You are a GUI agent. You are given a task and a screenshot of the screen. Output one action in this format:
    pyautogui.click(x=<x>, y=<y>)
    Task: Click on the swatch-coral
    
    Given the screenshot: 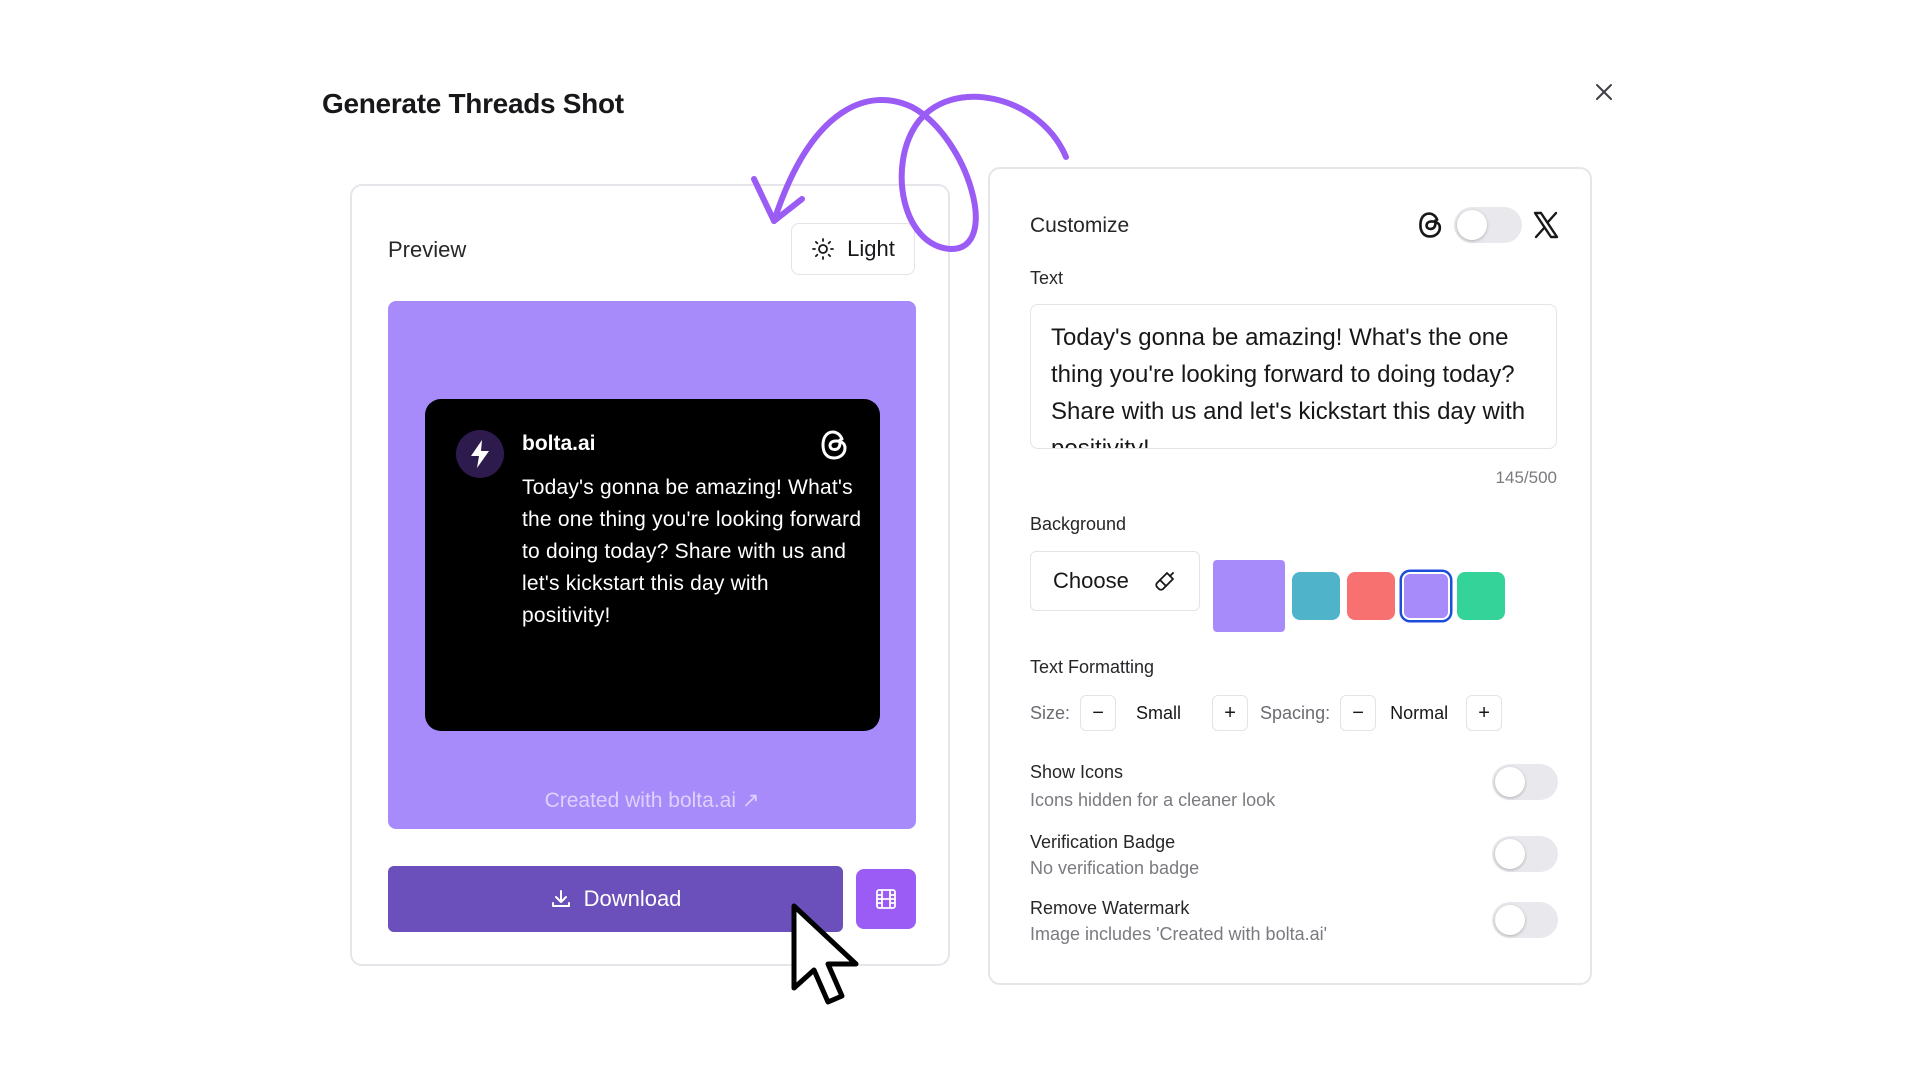 What is the action you would take?
    pyautogui.click(x=1371, y=596)
    